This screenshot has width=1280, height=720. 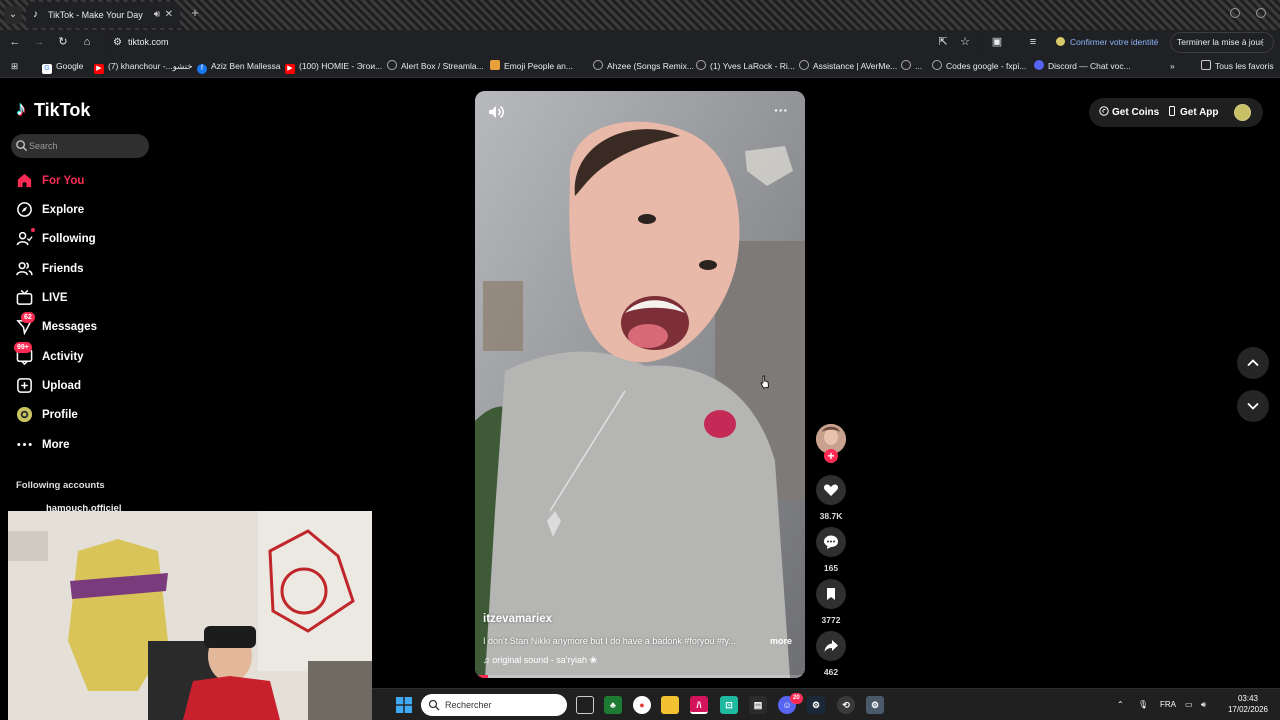 What do you see at coordinates (86, 325) in the screenshot?
I see `nav-messages: 62 Messages` at bounding box center [86, 325].